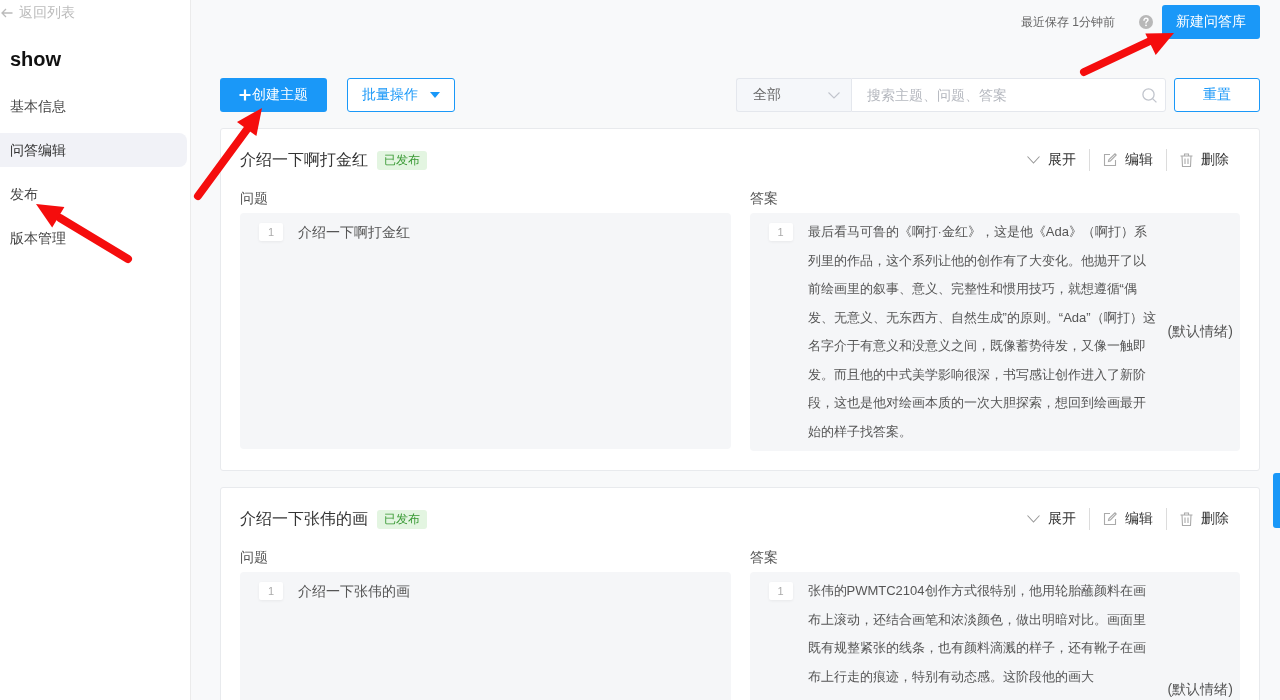 Image resolution: width=1280 pixels, height=700 pixels. I want to click on question-text: 介绍一下啊打金红, so click(354, 232).